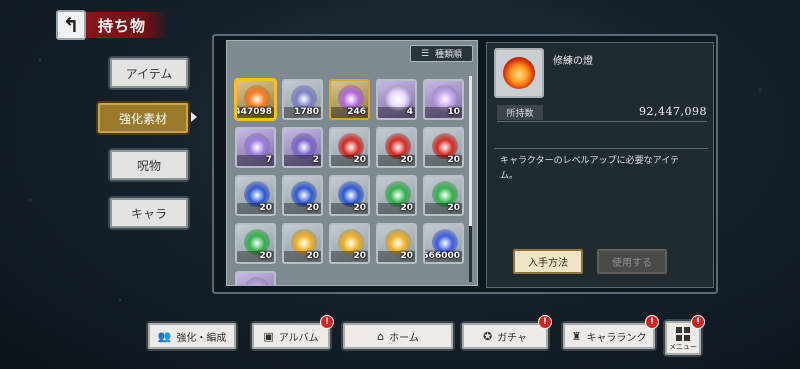 Image resolution: width=800 pixels, height=369 pixels. What do you see at coordinates (512, 338) in the screenshot?
I see `nav-label: ガチャ` at bounding box center [512, 338].